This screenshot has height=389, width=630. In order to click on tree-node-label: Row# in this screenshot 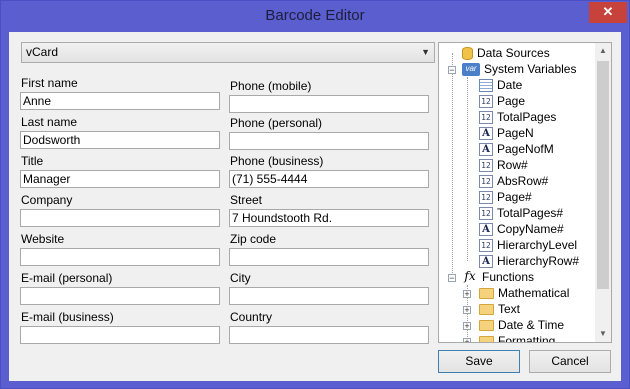, I will do `click(512, 165)`.